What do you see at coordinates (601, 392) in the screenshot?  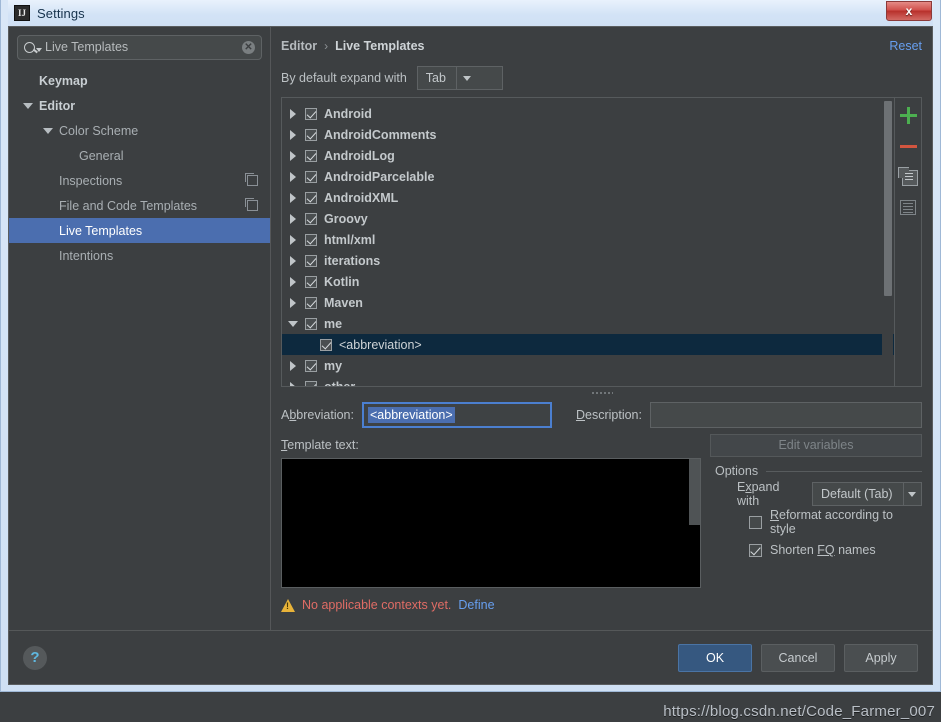 I see `splitter-handle` at bounding box center [601, 392].